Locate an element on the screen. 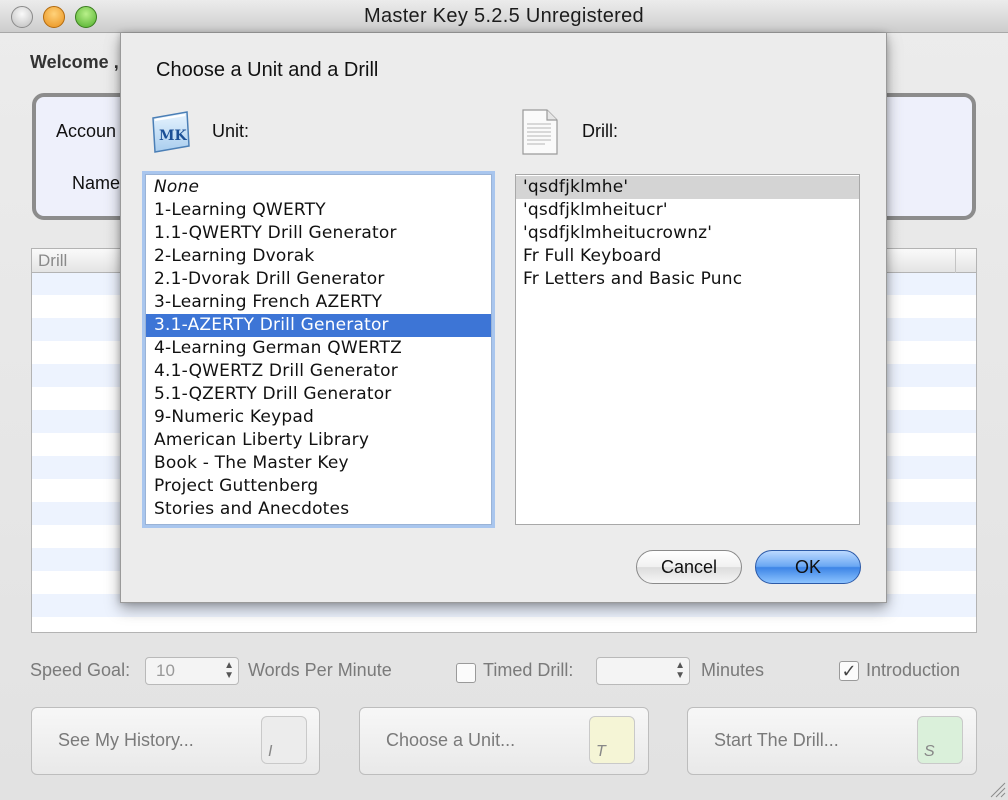  unit-list-item: 2.1-Dvorak Drill Generator is located at coordinates (318, 279).